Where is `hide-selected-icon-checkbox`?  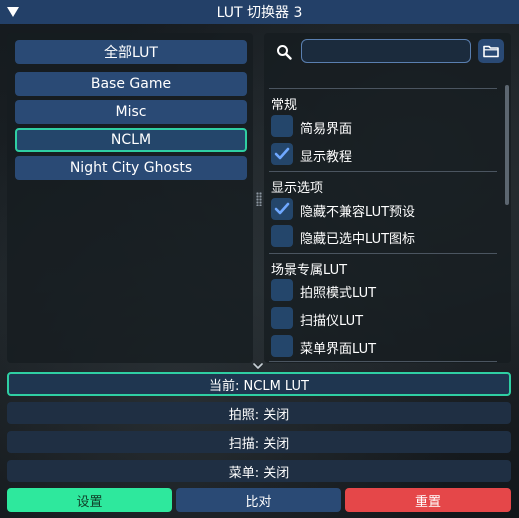 hide-selected-icon-checkbox is located at coordinates (282, 236).